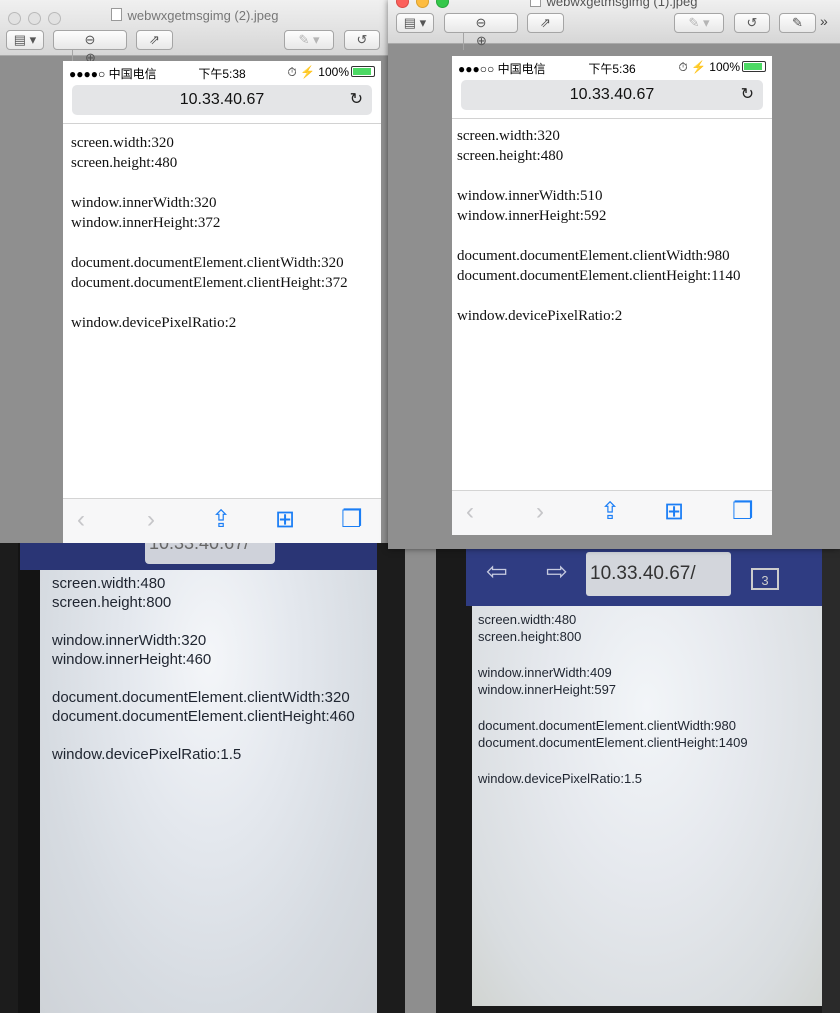 The image size is (840, 1013). Describe the element at coordinates (547, 689) in the screenshot. I see `text-line: window.innerHeight:597` at that location.